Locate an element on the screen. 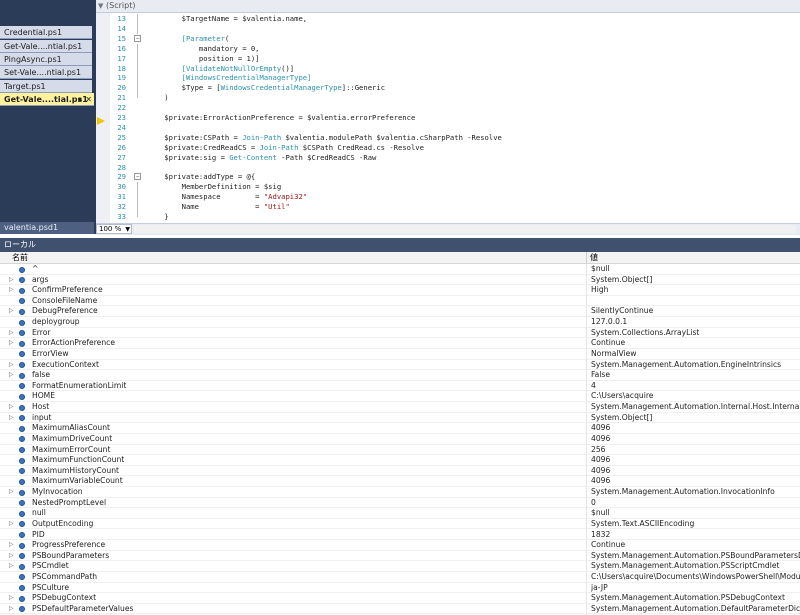  code-line: 18 [ValidateNotNullOrEmpty()] is located at coordinates (448, 68).